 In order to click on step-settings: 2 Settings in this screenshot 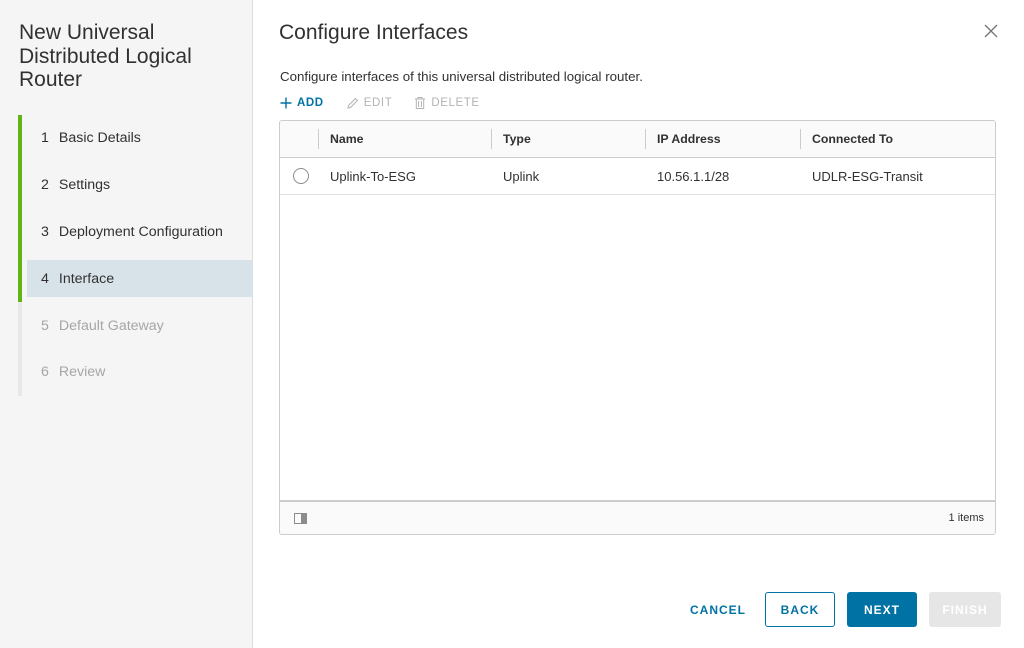, I will do `click(135, 185)`.